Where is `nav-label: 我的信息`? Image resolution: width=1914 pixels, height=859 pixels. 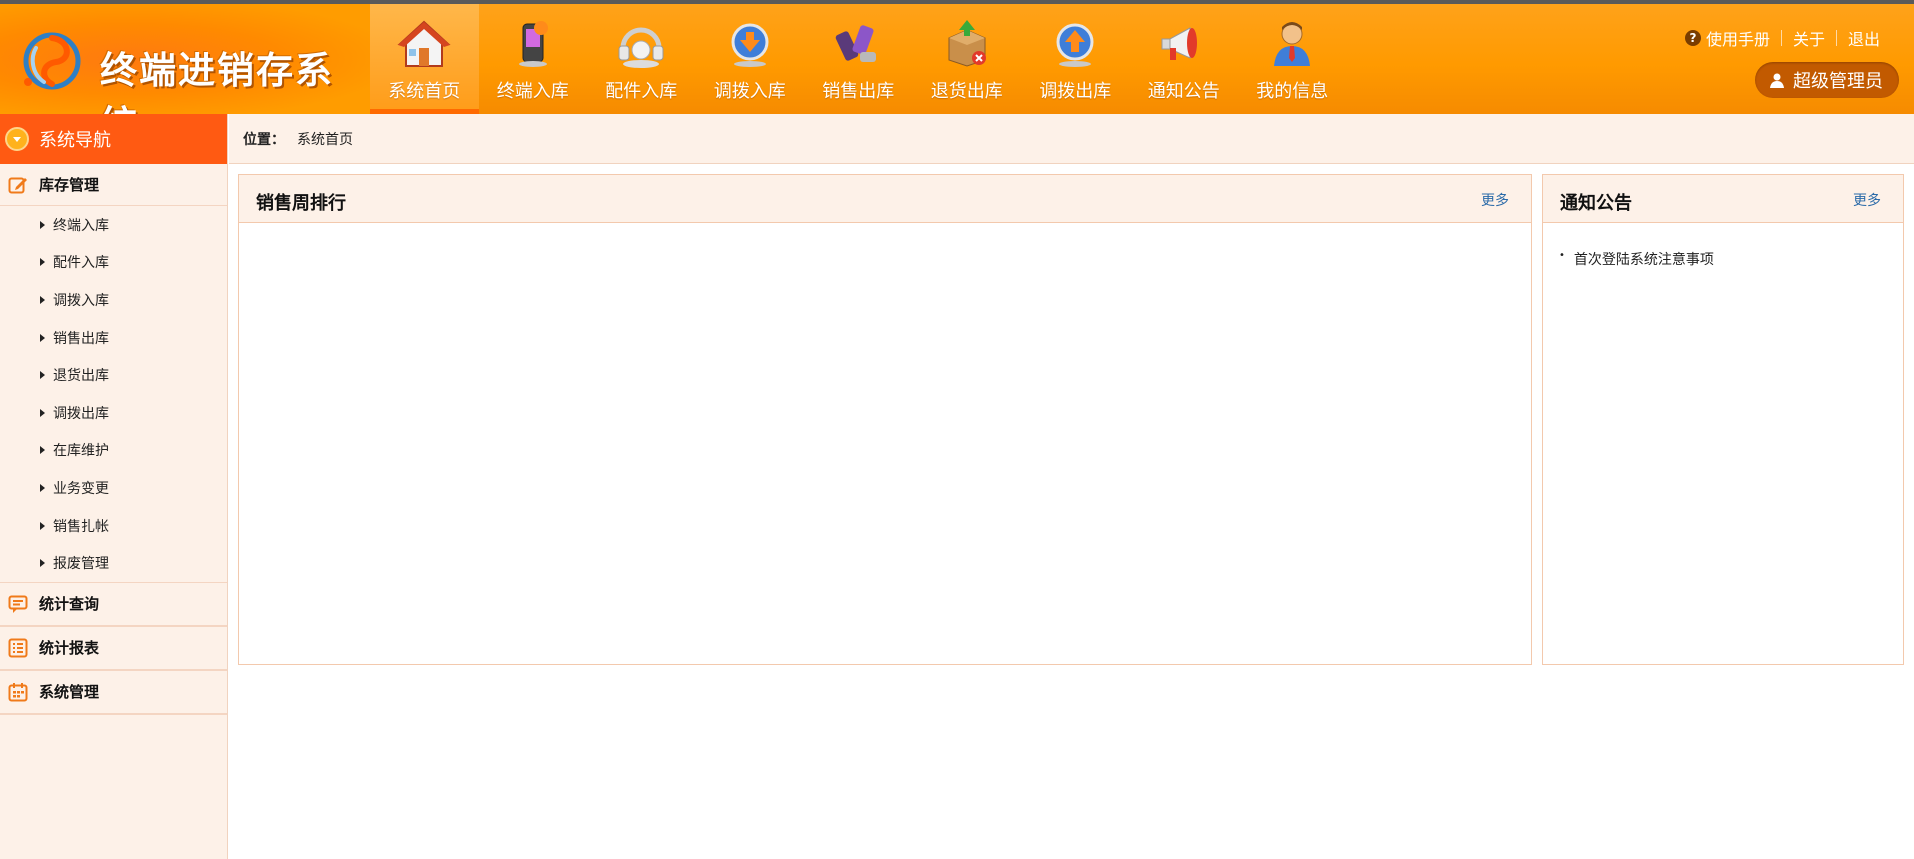 nav-label: 我的信息 is located at coordinates (1292, 91).